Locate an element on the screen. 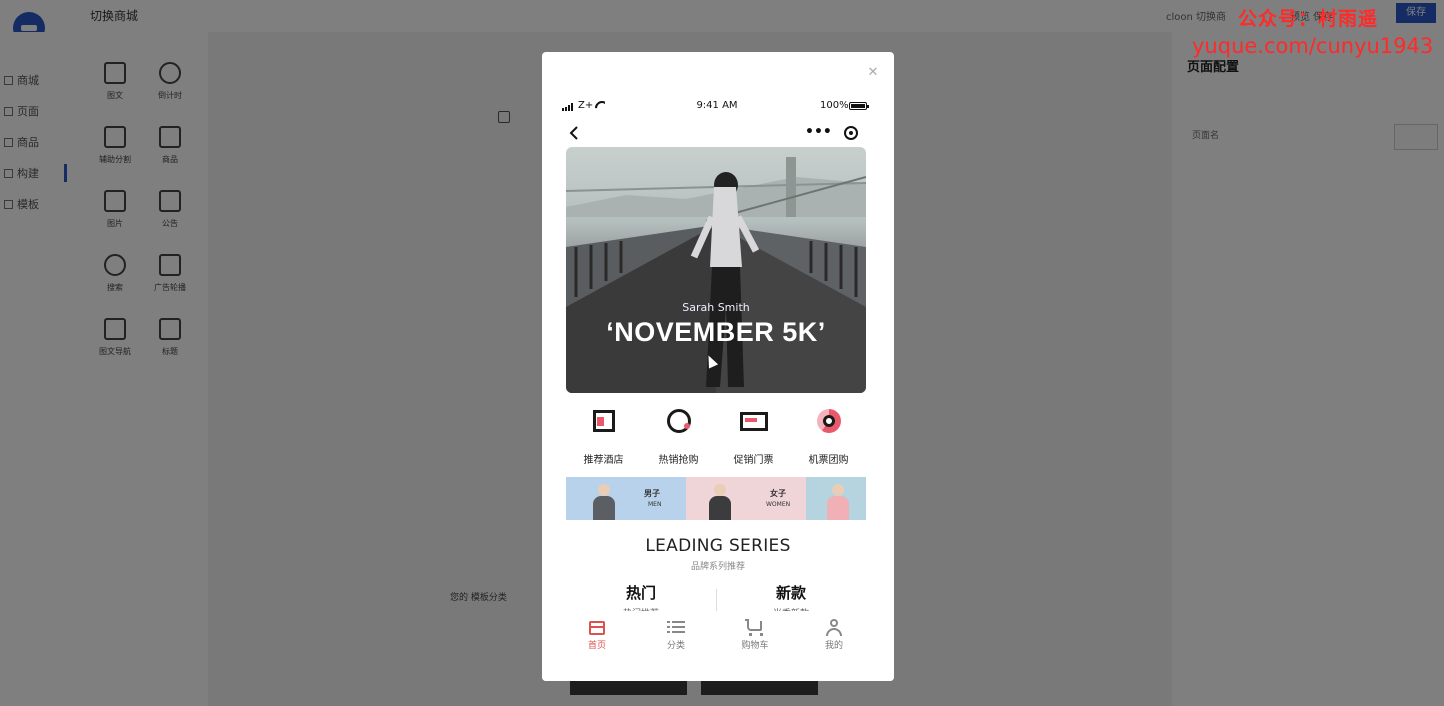  quick-nav-label: 热销抢购 is located at coordinates (678, 460).